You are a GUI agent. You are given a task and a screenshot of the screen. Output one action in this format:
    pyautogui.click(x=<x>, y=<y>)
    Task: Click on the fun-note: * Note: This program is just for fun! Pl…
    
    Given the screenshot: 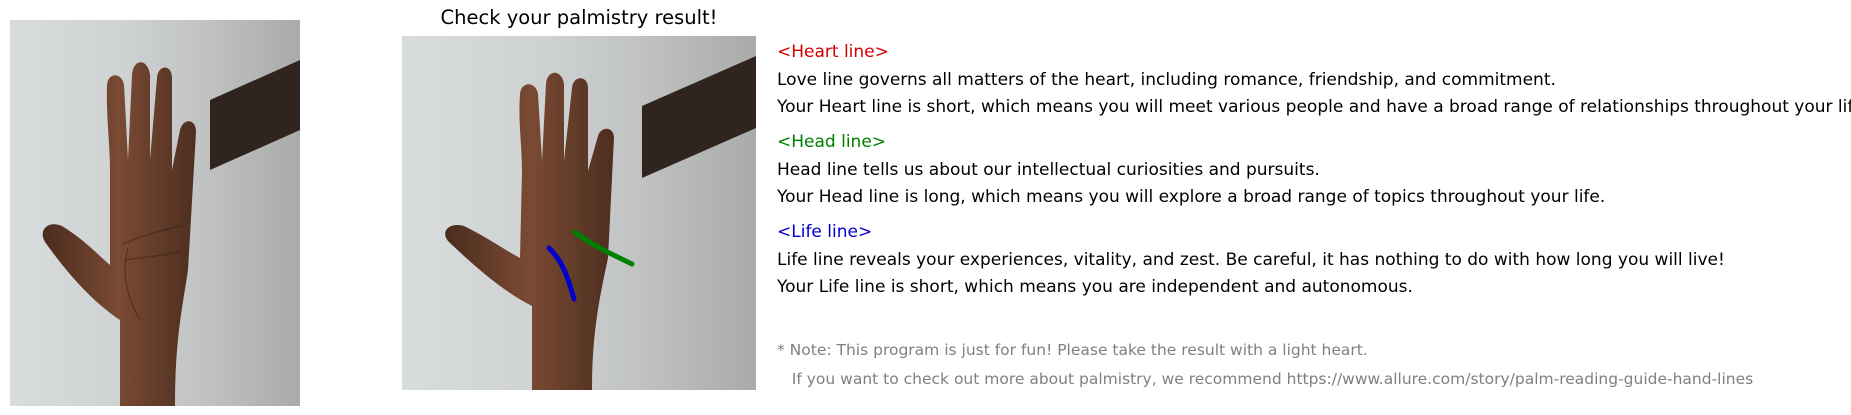 What is the action you would take?
    pyautogui.click(x=1072, y=350)
    